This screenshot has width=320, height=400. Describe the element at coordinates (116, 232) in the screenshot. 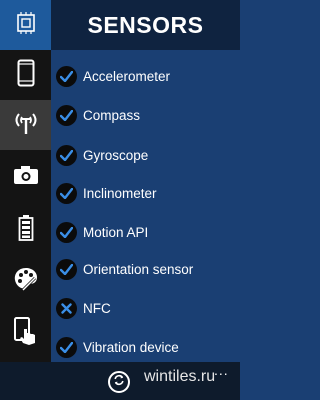

I see `sensor-label: Motion API` at that location.